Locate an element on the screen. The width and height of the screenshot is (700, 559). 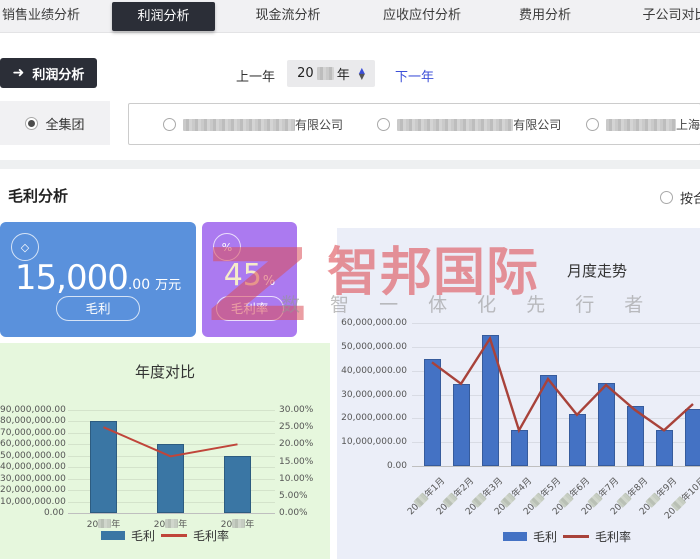
diamond-circle-icon: ◇ is located at coordinates (25, 247).